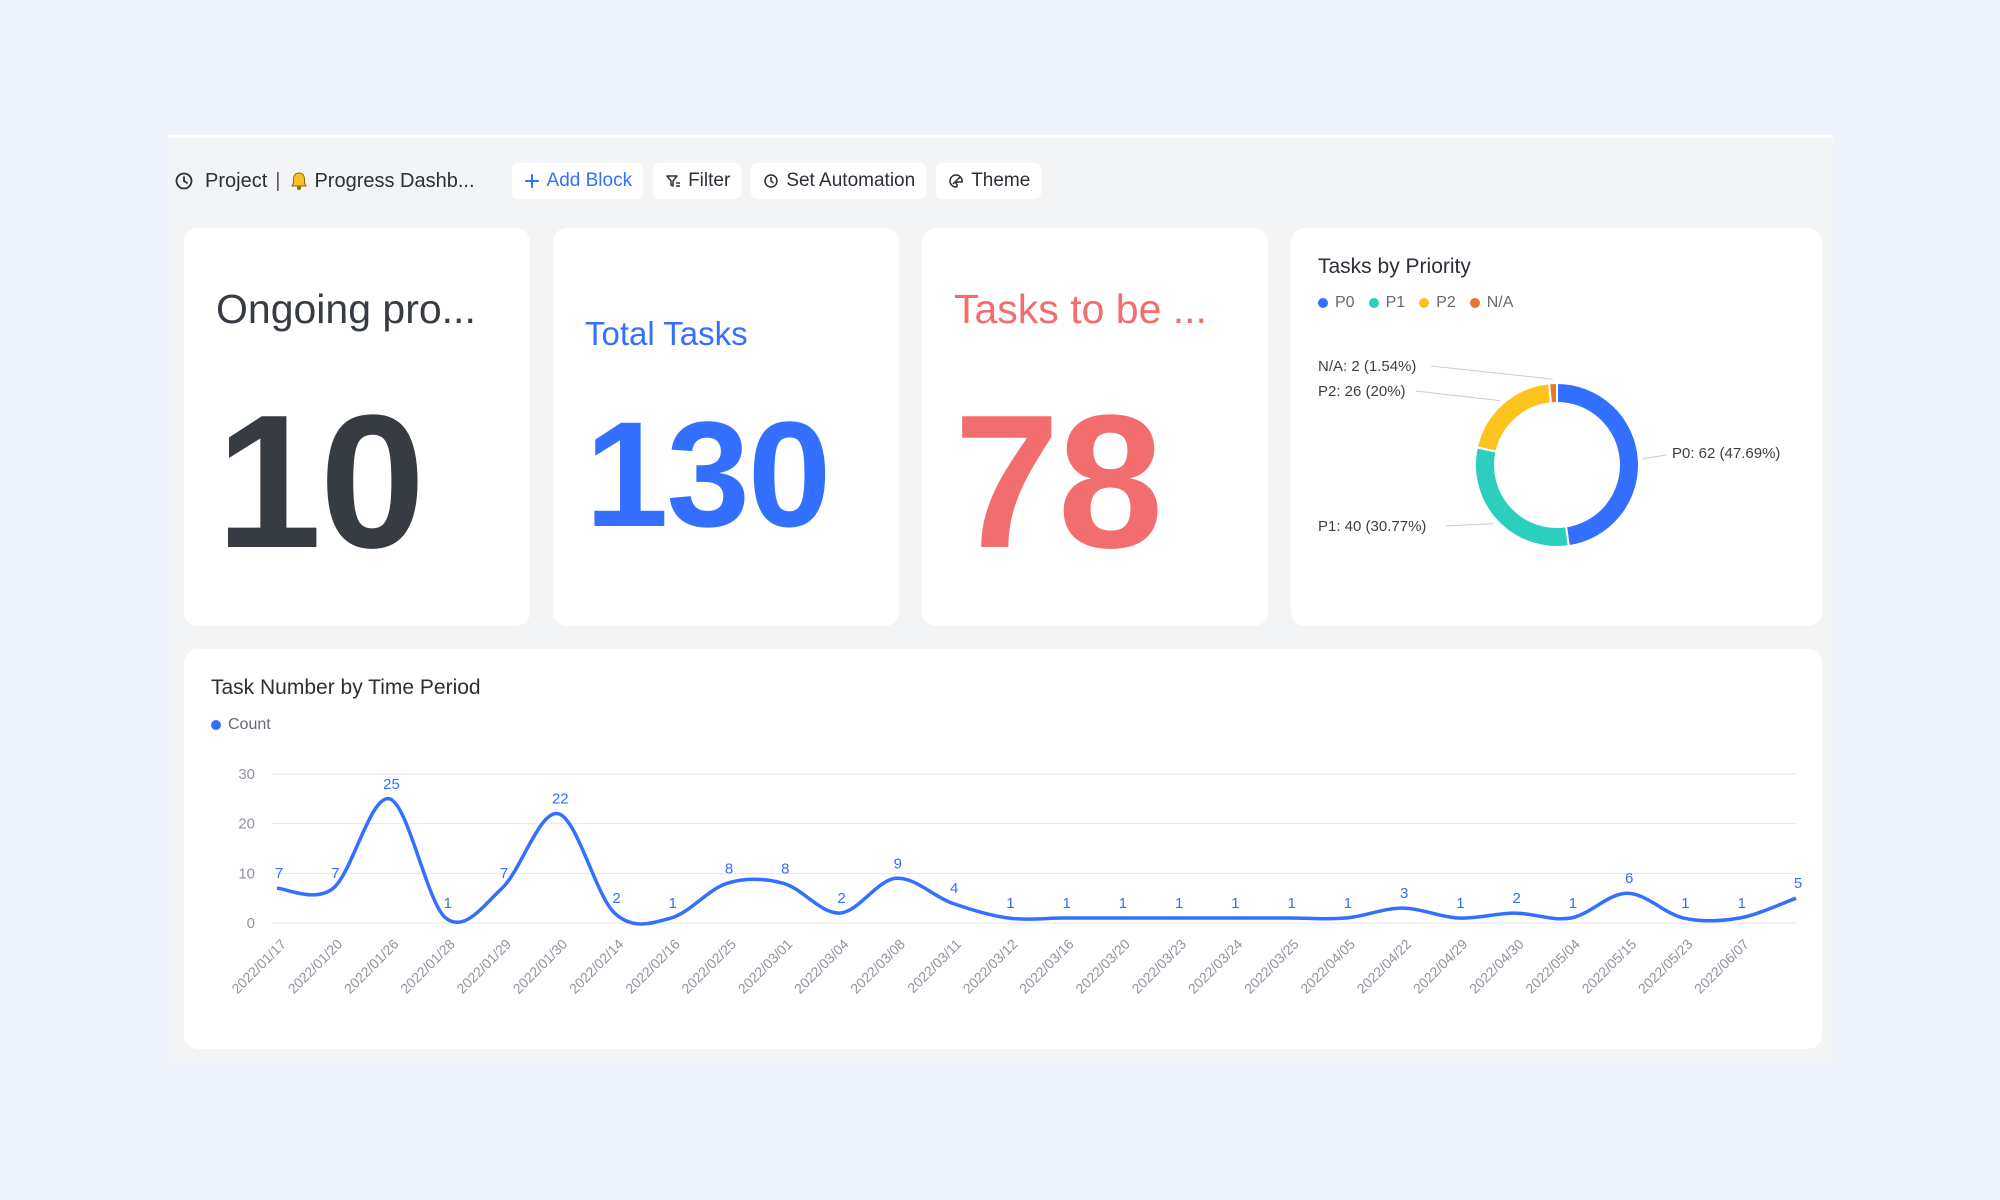 Image resolution: width=2000 pixels, height=1200 pixels. I want to click on x-tick-label: 2022/02/25, so click(708, 966).